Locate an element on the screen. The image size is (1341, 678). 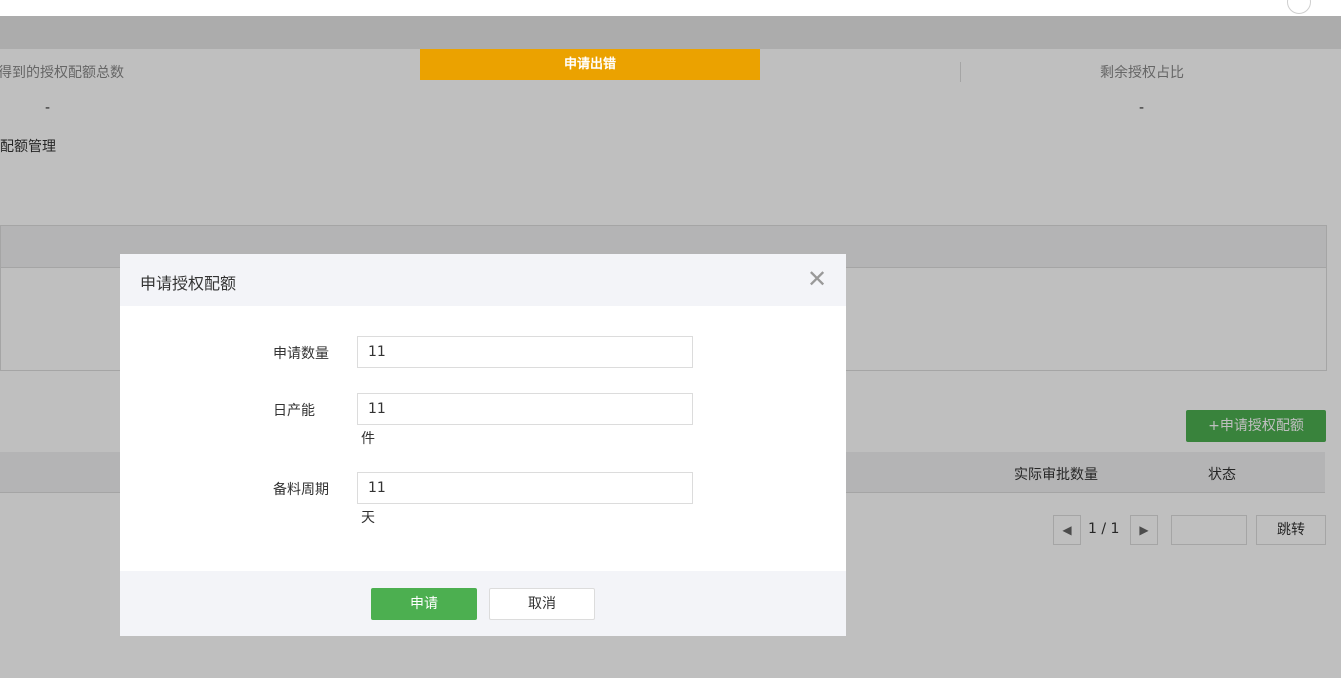
field-label-daily-capacity: 日产能 is located at coordinates (294, 411).